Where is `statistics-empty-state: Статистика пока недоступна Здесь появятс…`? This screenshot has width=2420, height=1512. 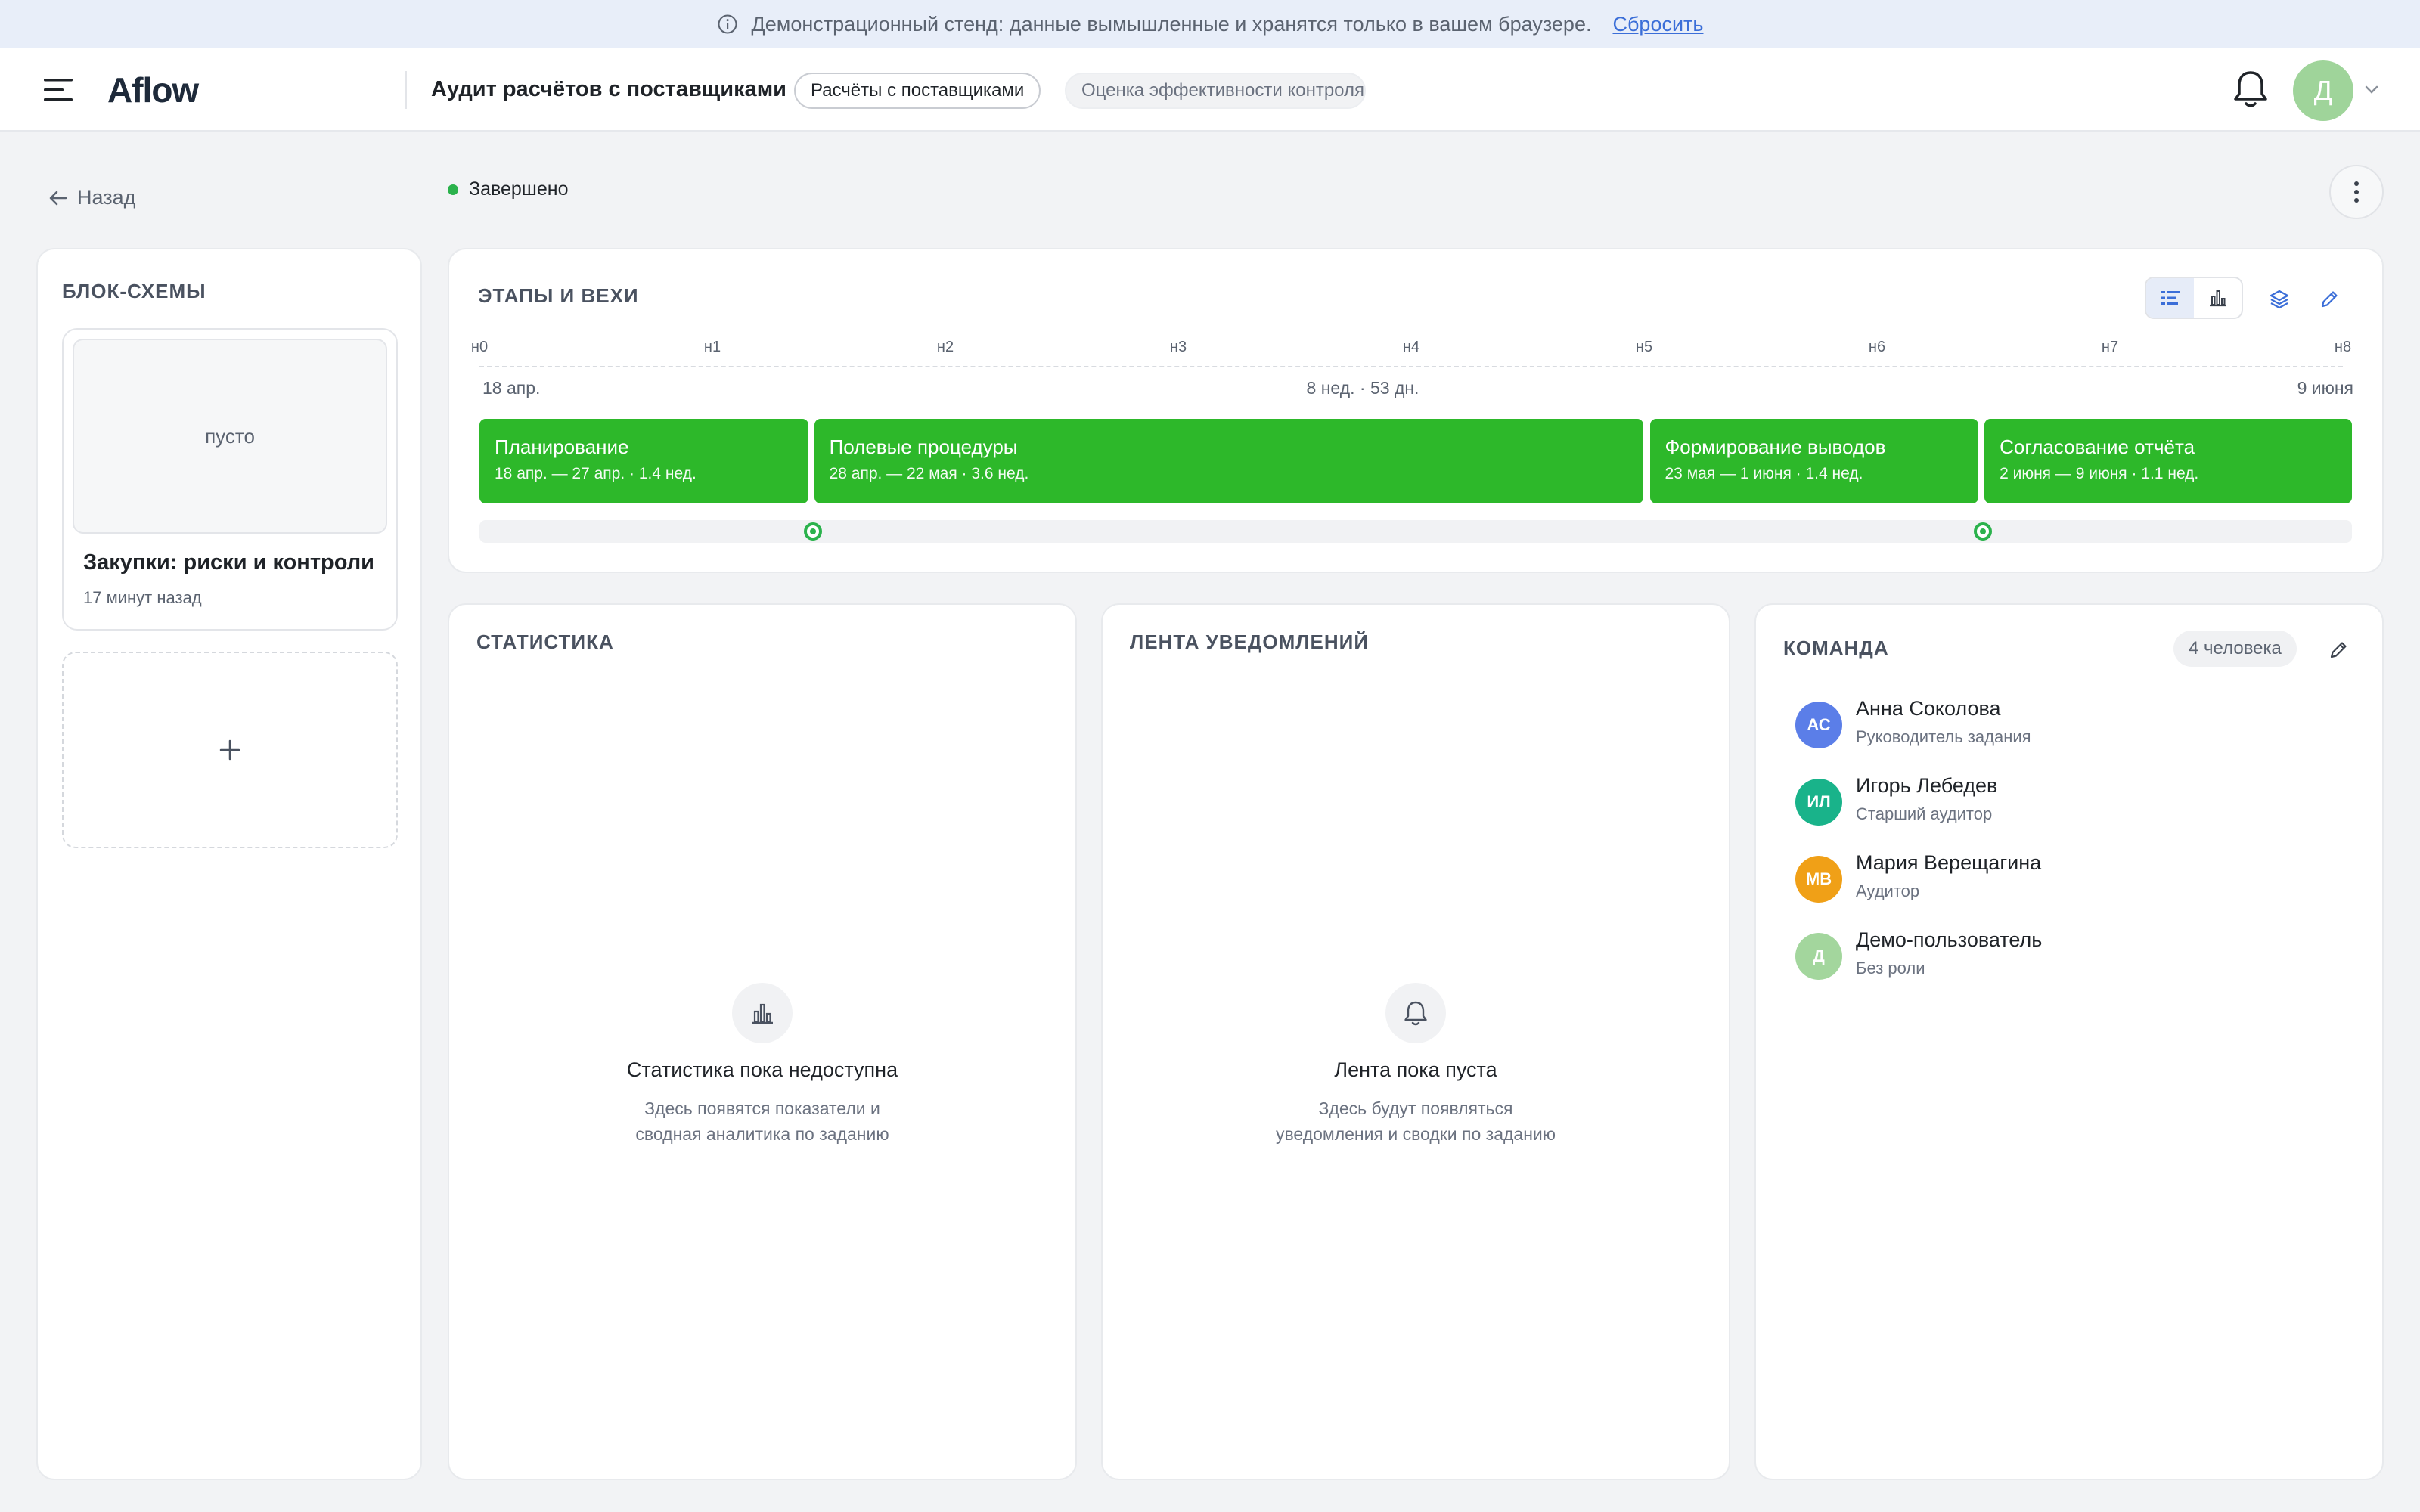
statistics-empty-state: Статистика пока недоступна Здесь появятс… is located at coordinates (762, 1065).